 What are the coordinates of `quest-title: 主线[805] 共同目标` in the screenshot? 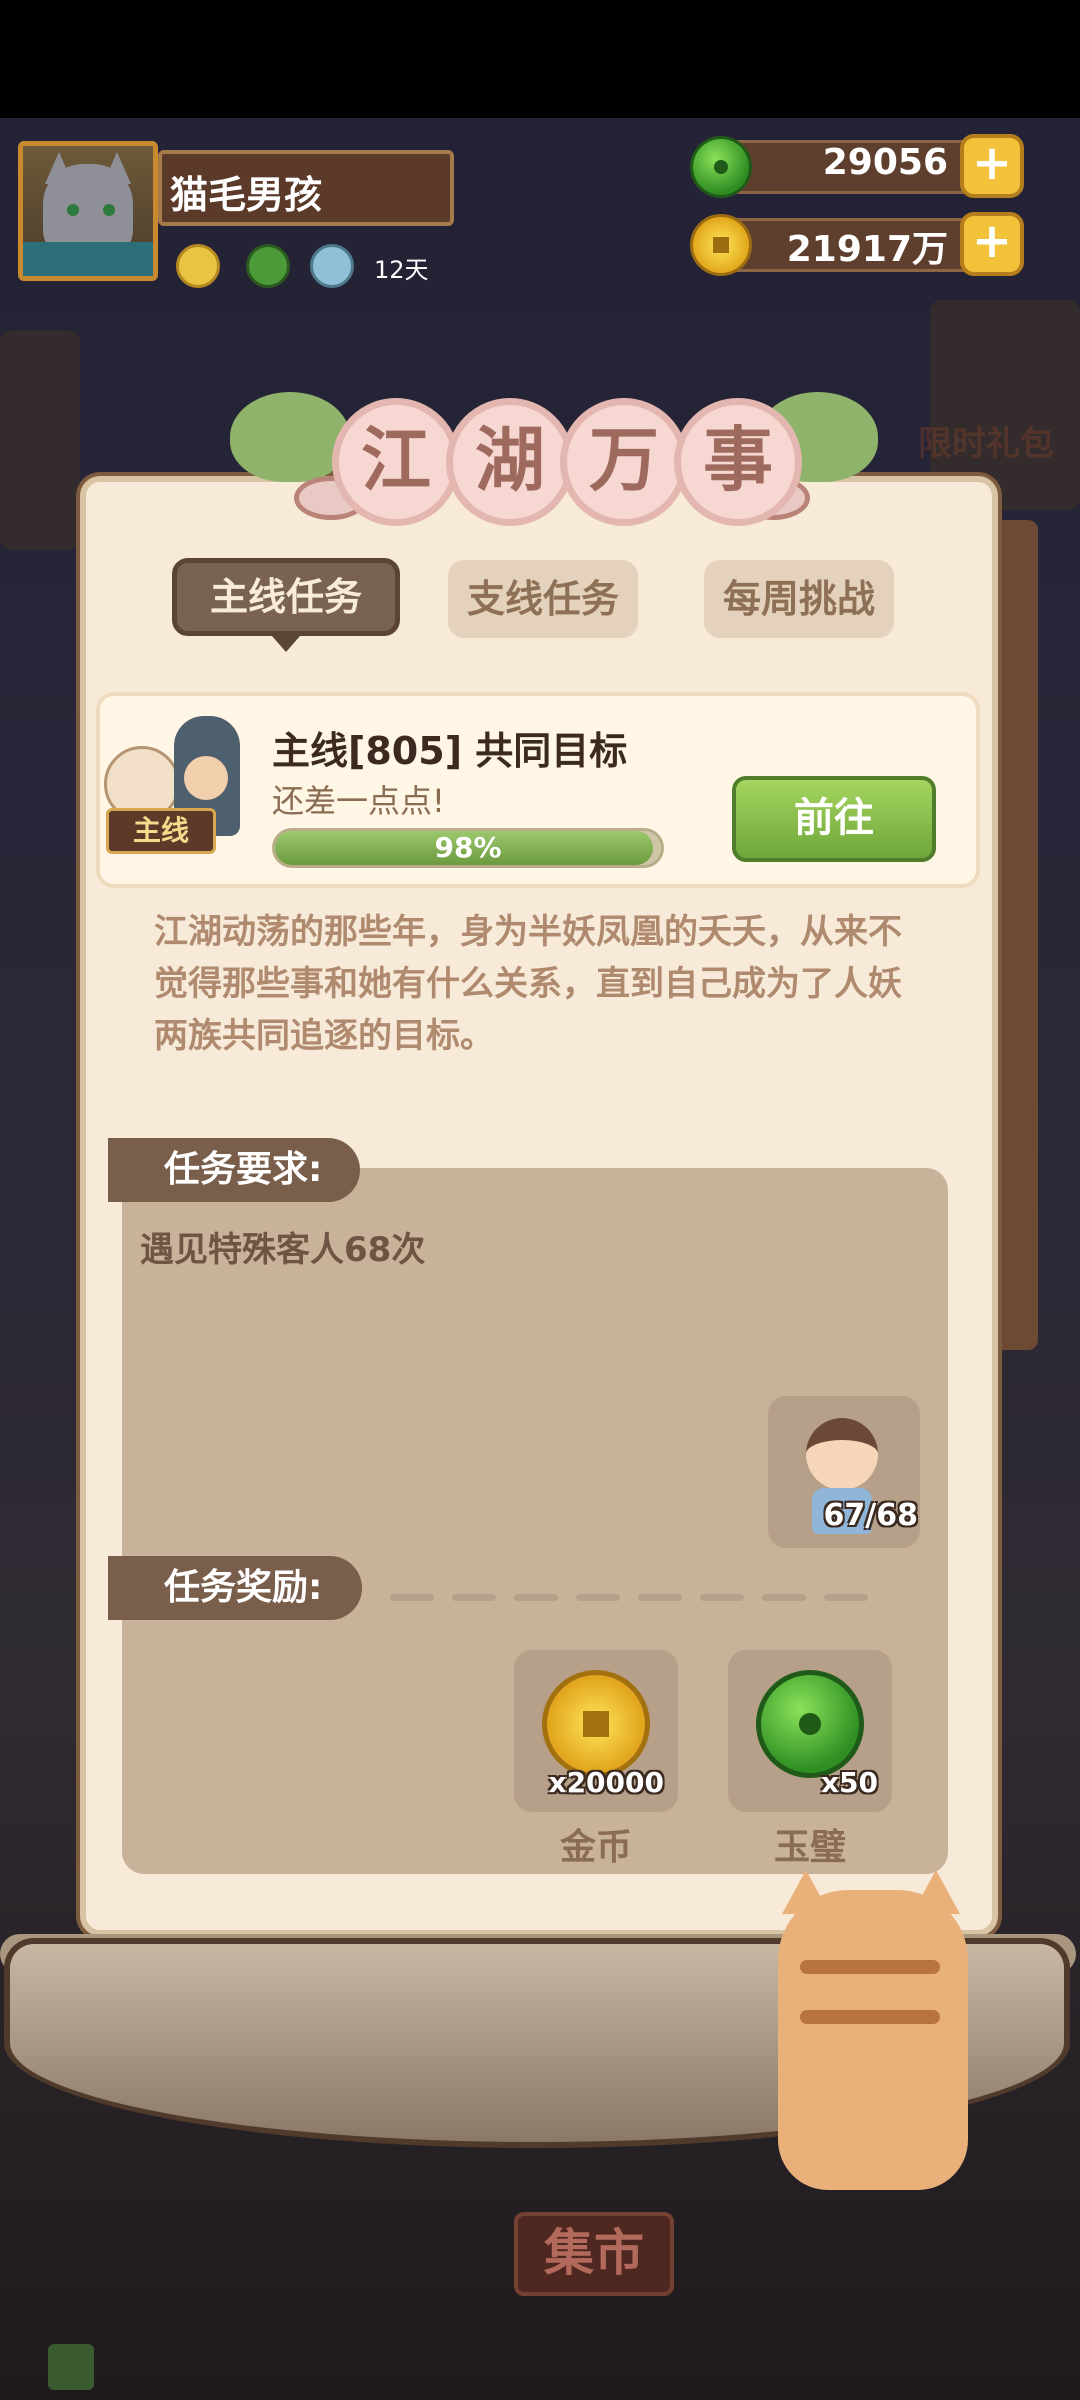 It's located at (450, 751).